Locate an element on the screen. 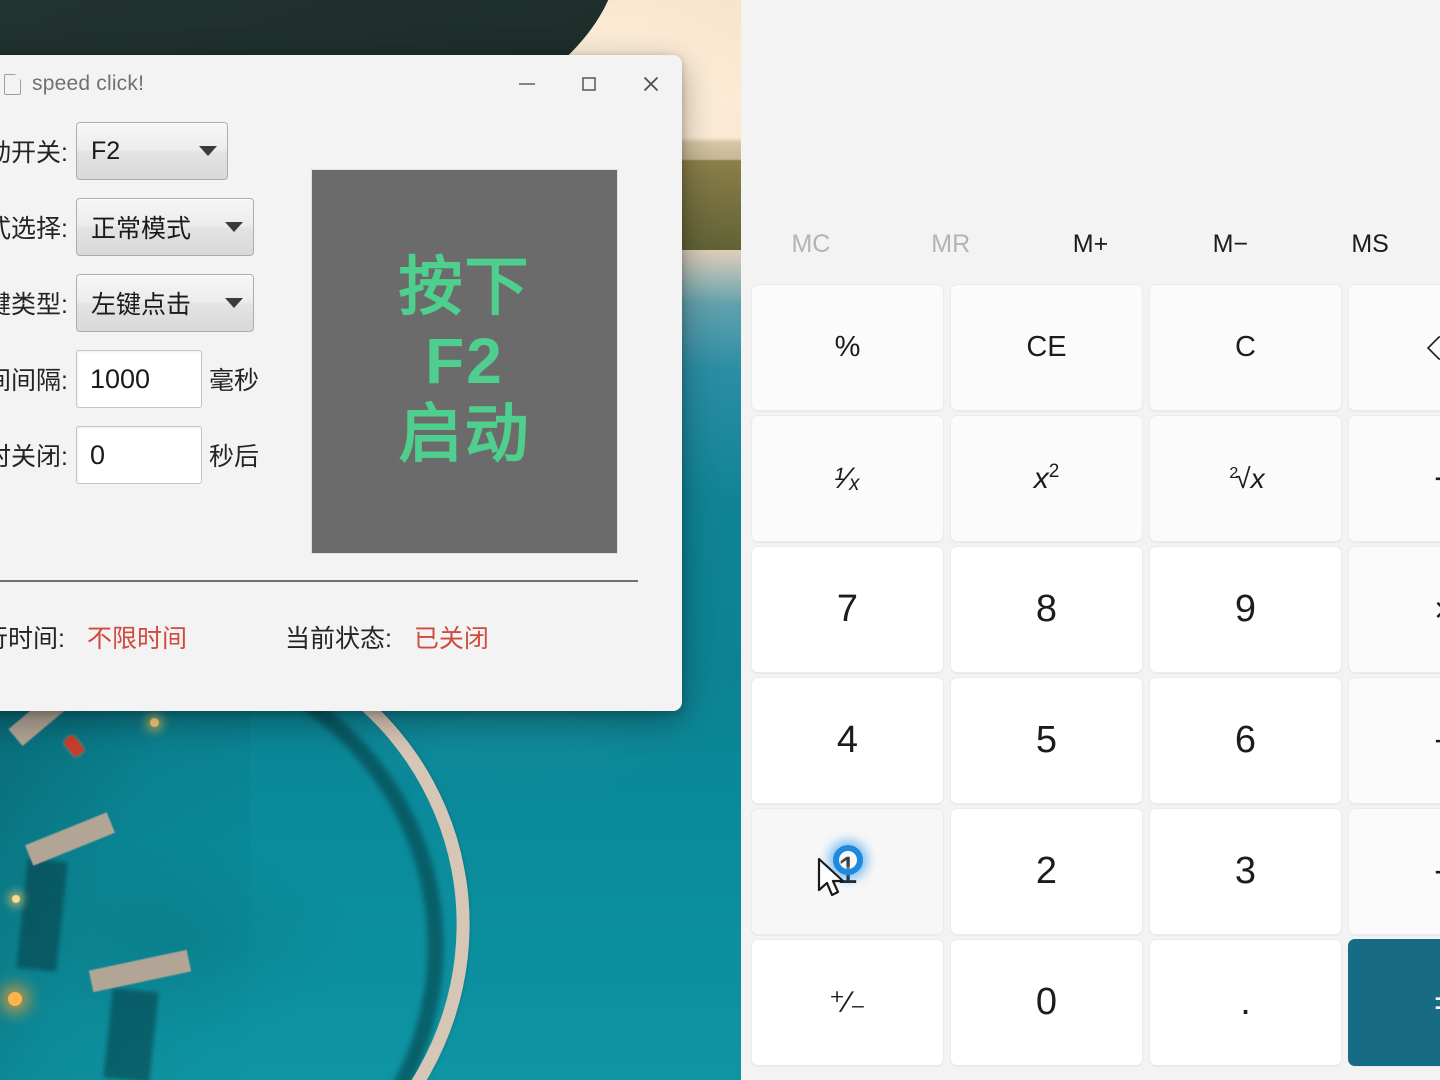 This screenshot has height=1080, width=1440. runtime-value: 不限时间 is located at coordinates (136, 639).